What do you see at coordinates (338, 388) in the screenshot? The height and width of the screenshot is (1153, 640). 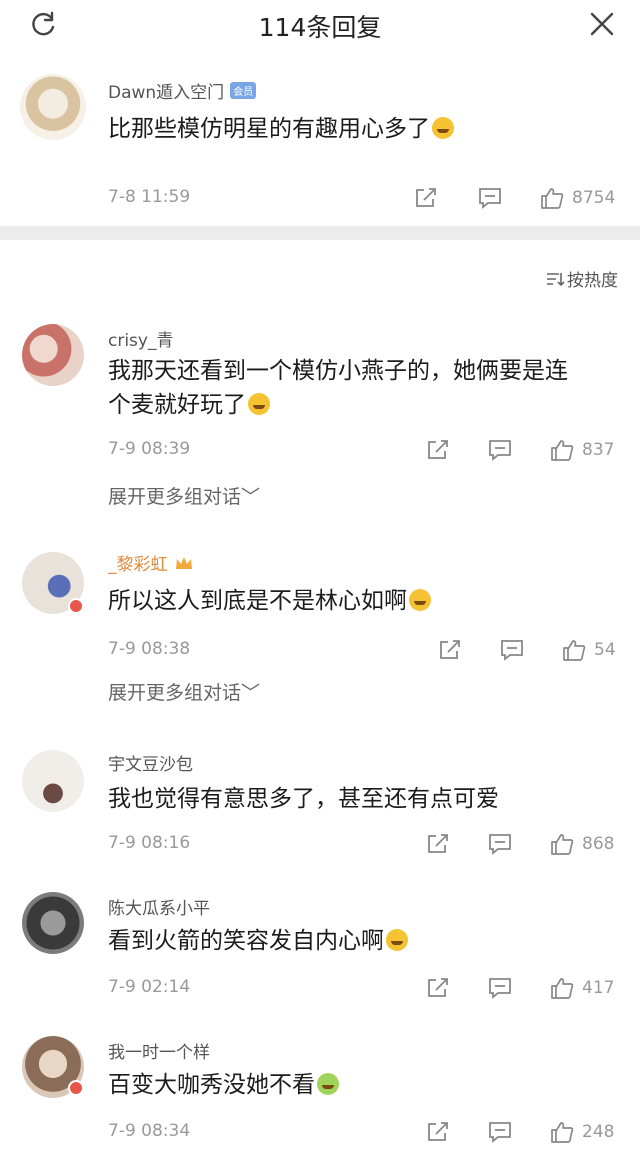 I see `comment-text: 我那天还看到一个模仿小燕子的，她俩要是连 个麦就好玩了` at bounding box center [338, 388].